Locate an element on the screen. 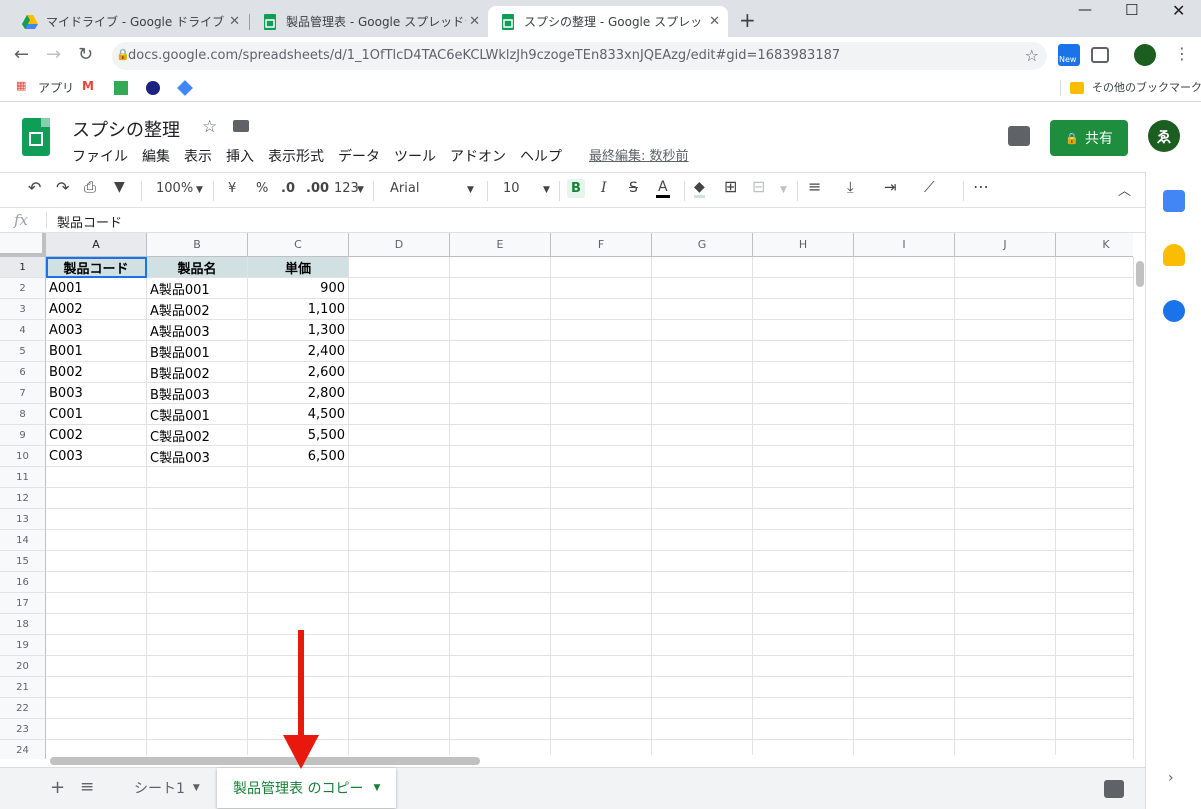 This screenshot has height=809, width=1201. row-header-10: 10 is located at coordinates (23, 456).